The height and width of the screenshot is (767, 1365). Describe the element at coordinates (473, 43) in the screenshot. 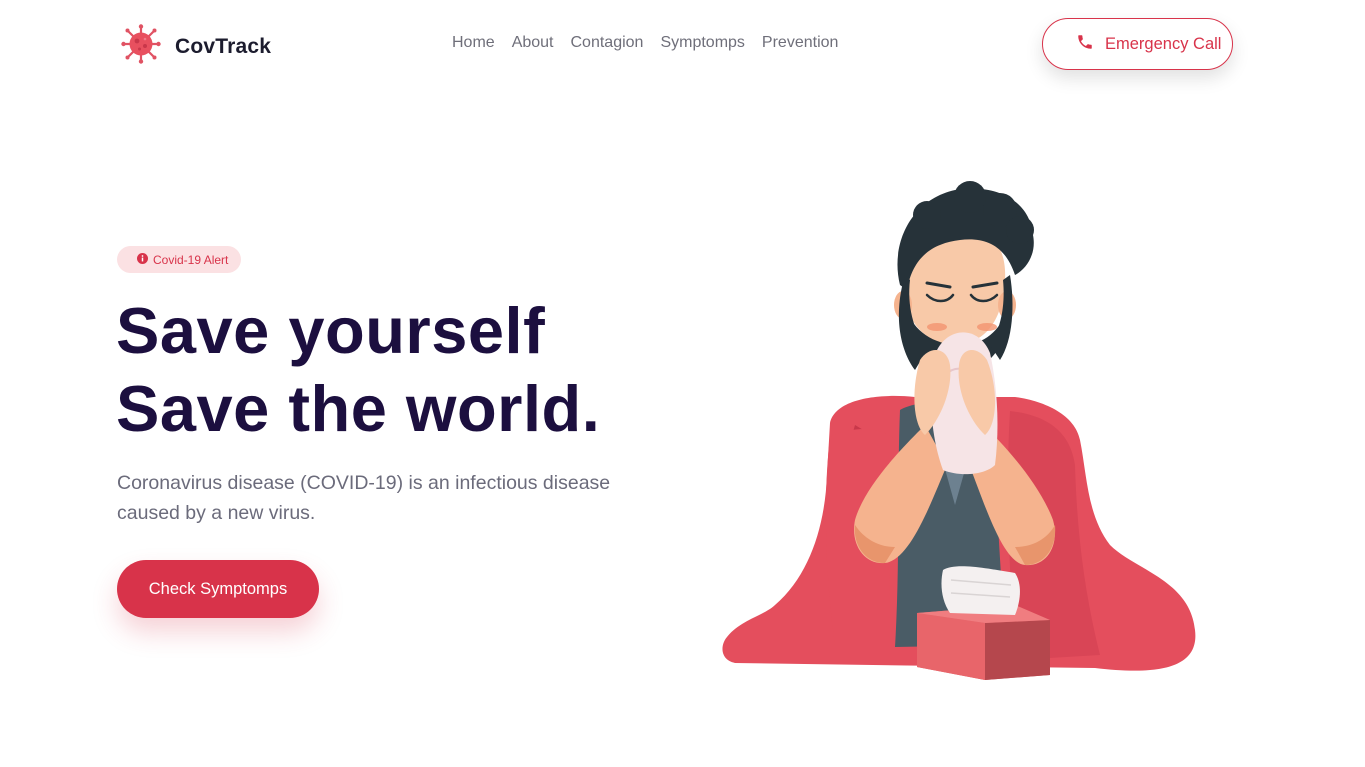

I see `nav-link-home: Home` at that location.